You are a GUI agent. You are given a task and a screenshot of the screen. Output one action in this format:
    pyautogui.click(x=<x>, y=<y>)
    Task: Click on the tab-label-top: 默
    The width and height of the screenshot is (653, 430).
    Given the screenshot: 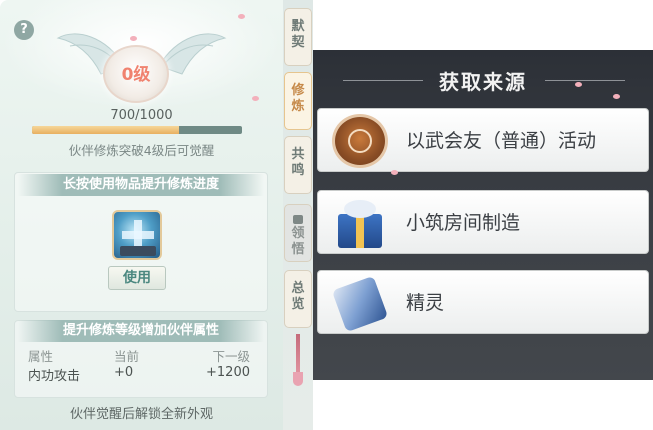 What is the action you would take?
    pyautogui.click(x=298, y=26)
    